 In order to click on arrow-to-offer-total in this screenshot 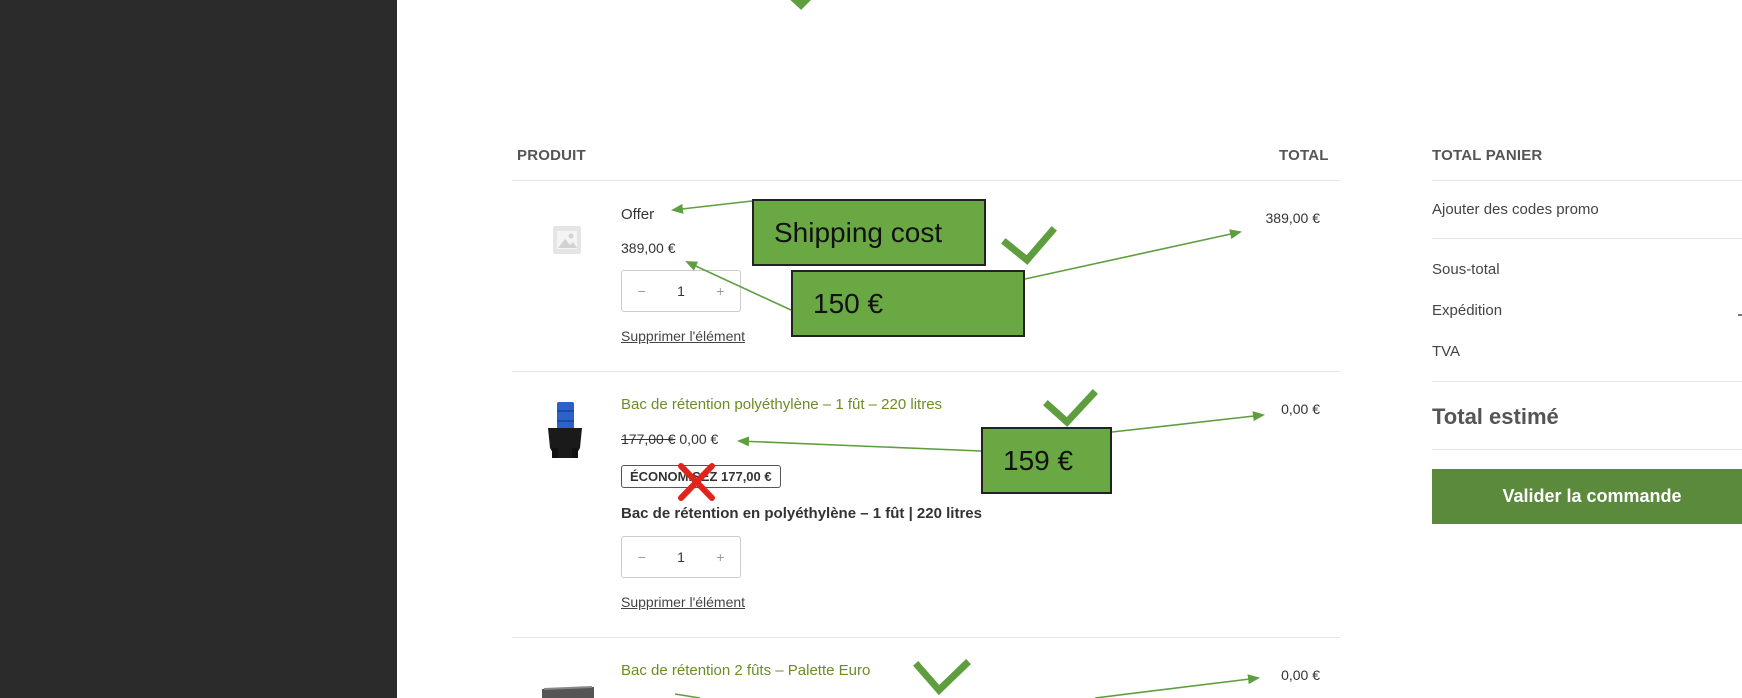, I will do `click(1133, 254)`.